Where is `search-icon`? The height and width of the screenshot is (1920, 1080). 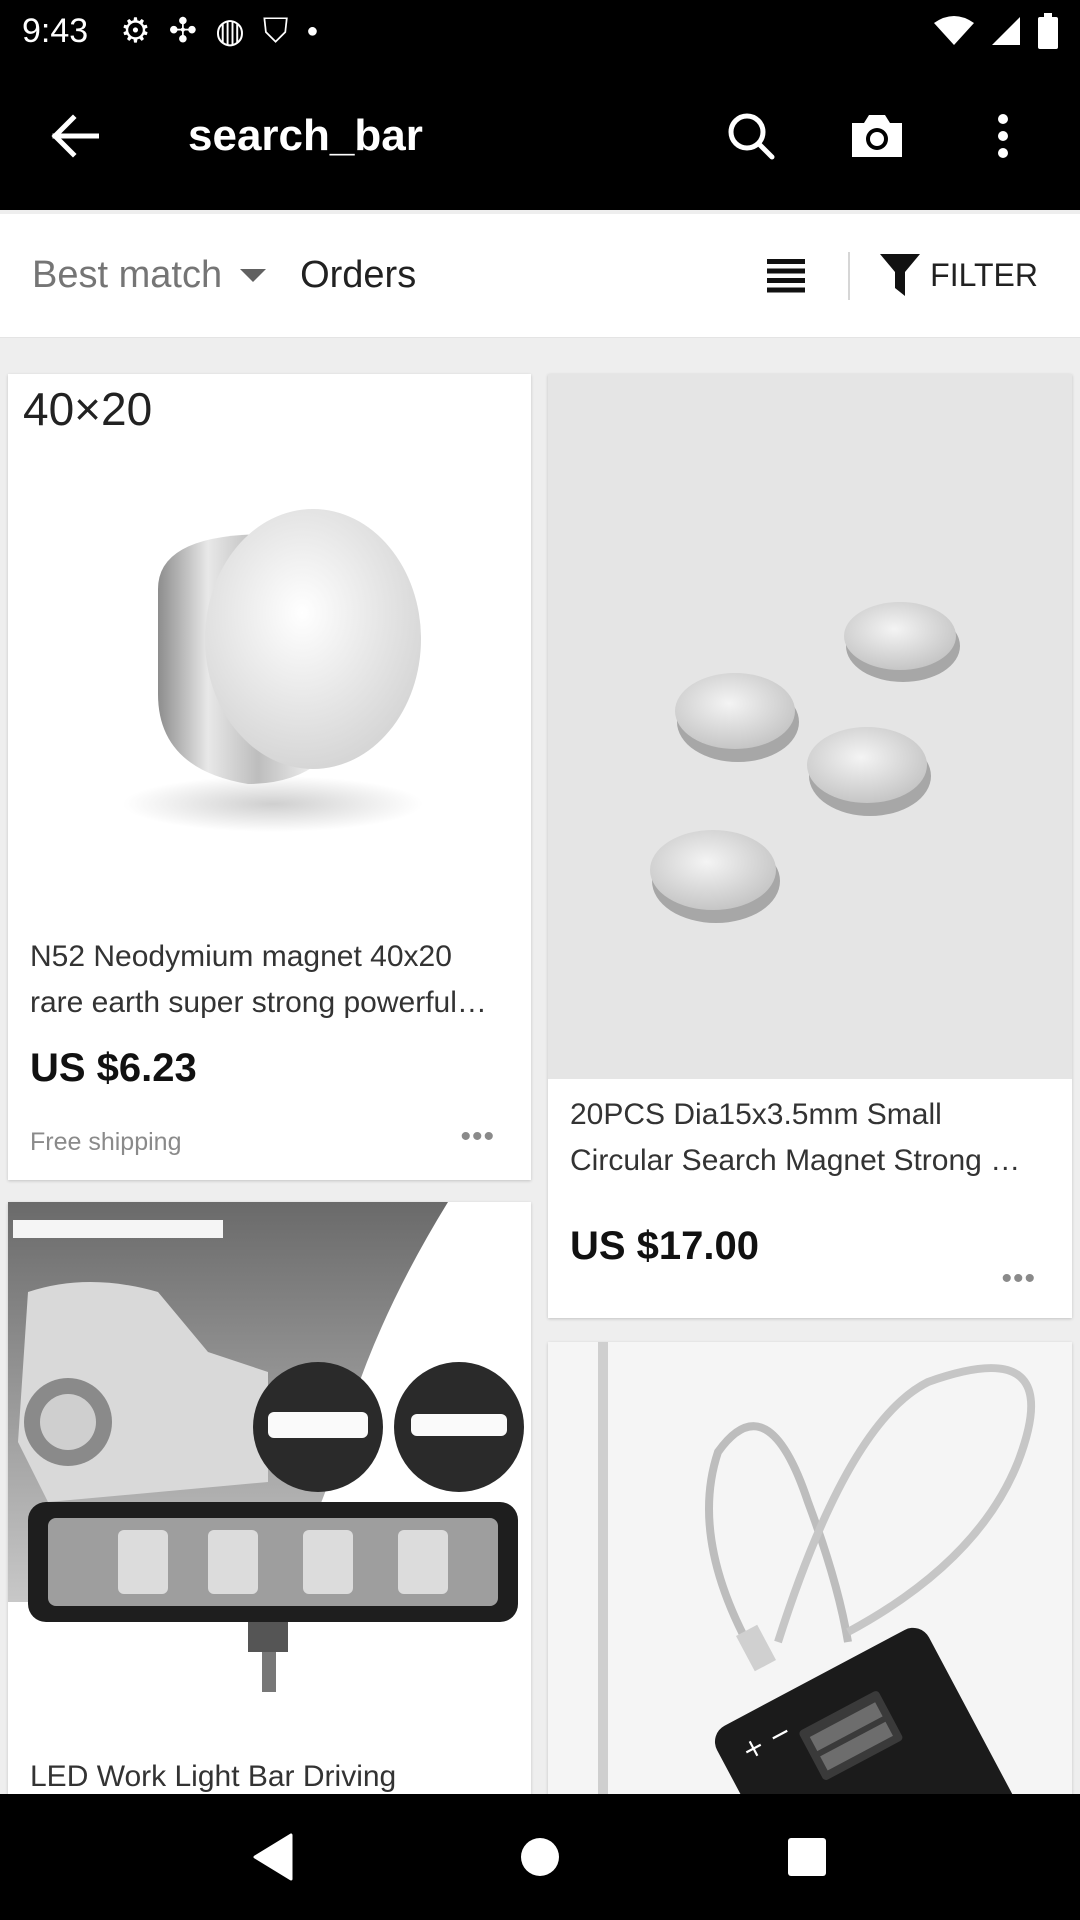 search-icon is located at coordinates (751, 136).